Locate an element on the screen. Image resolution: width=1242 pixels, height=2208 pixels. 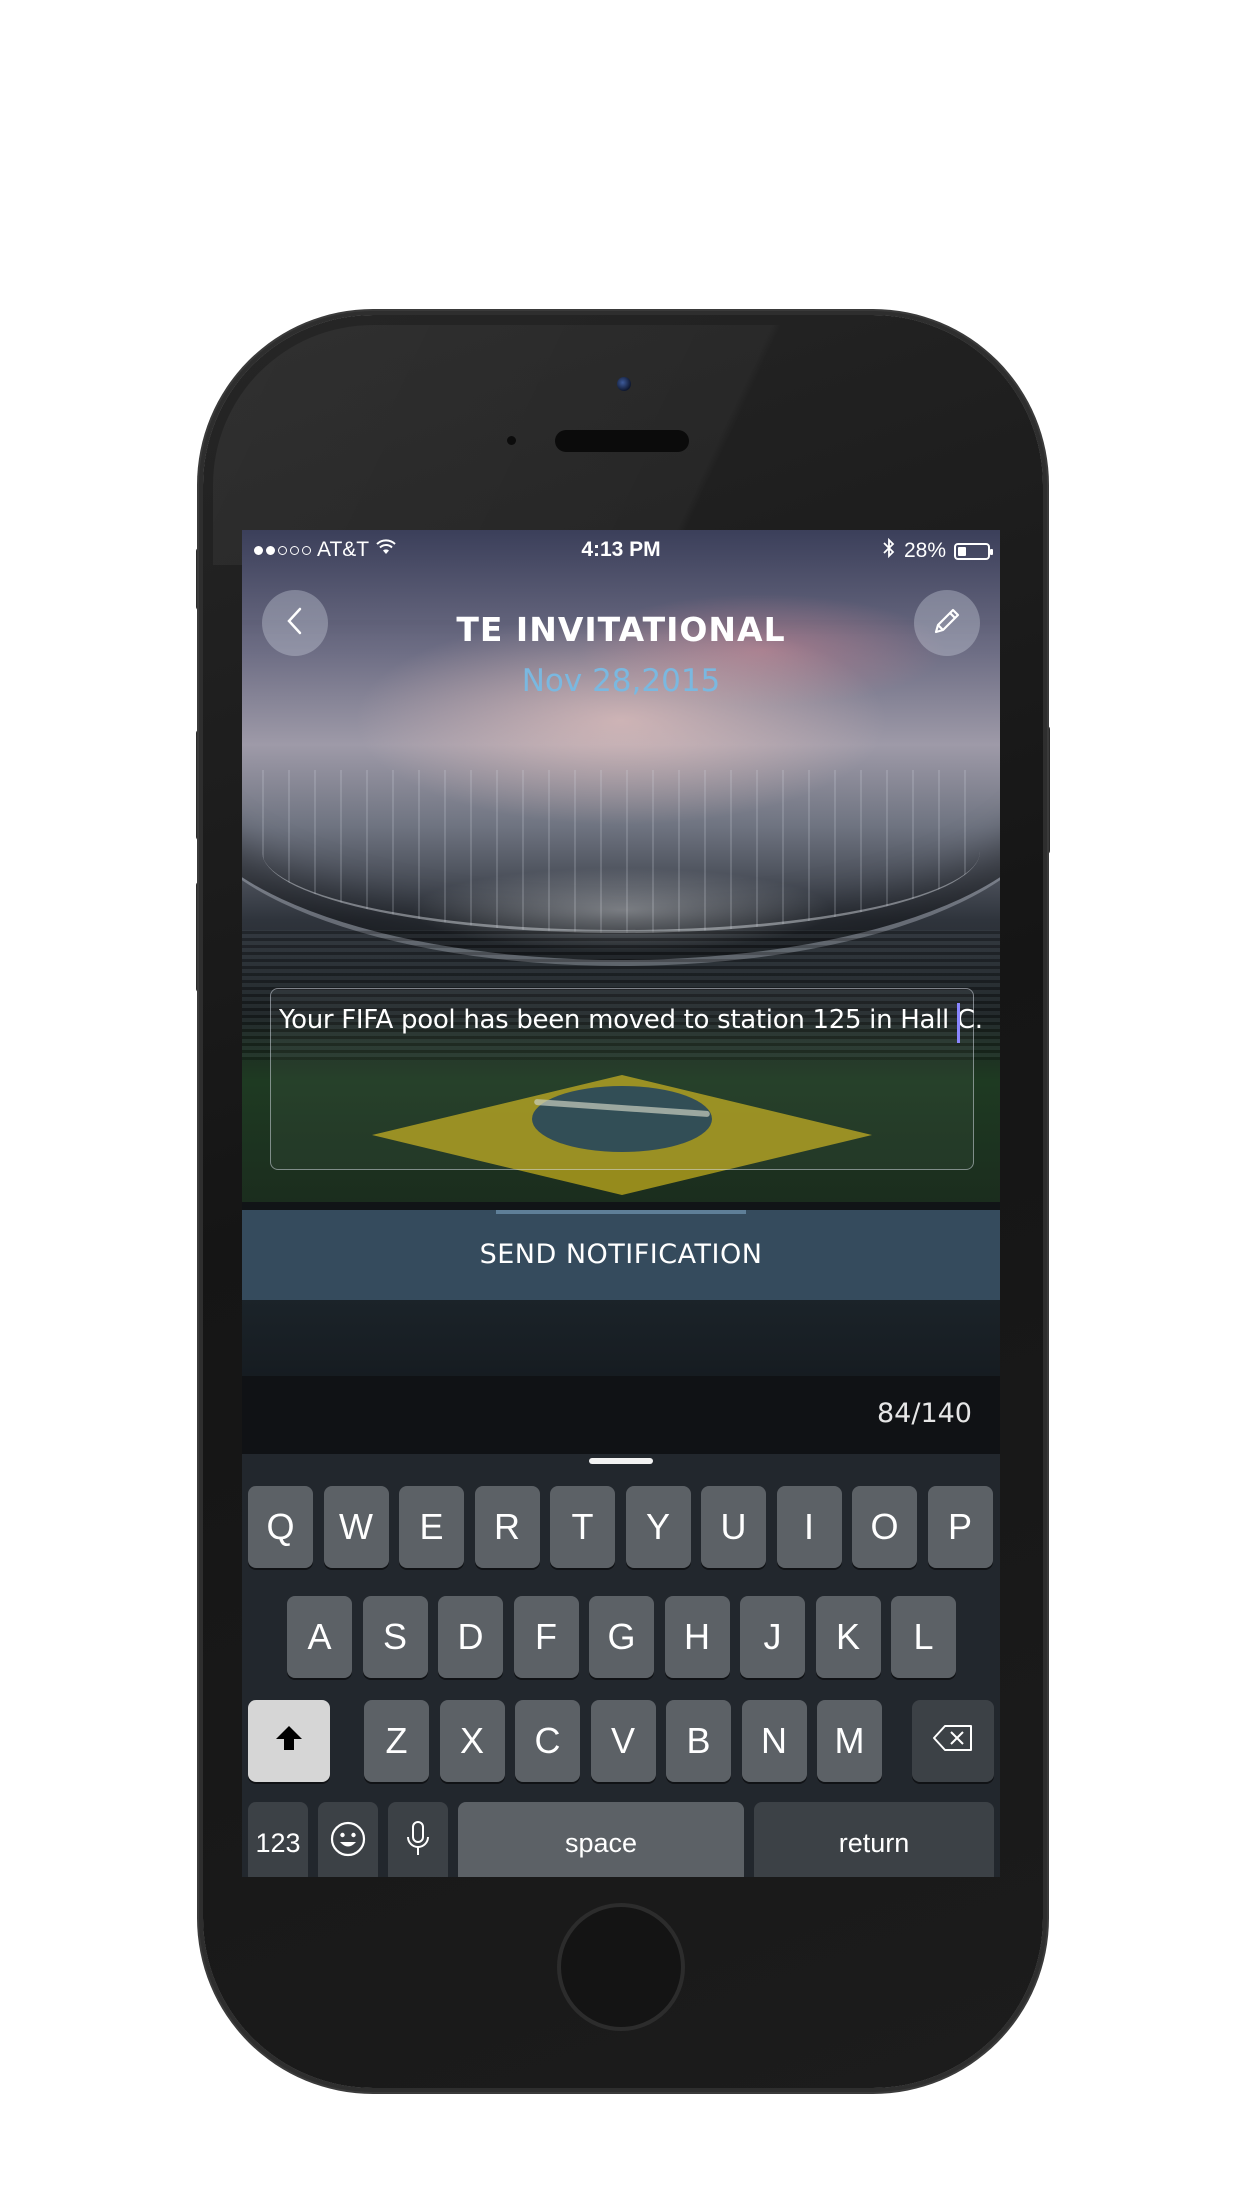
pencil-icon is located at coordinates (947, 623).